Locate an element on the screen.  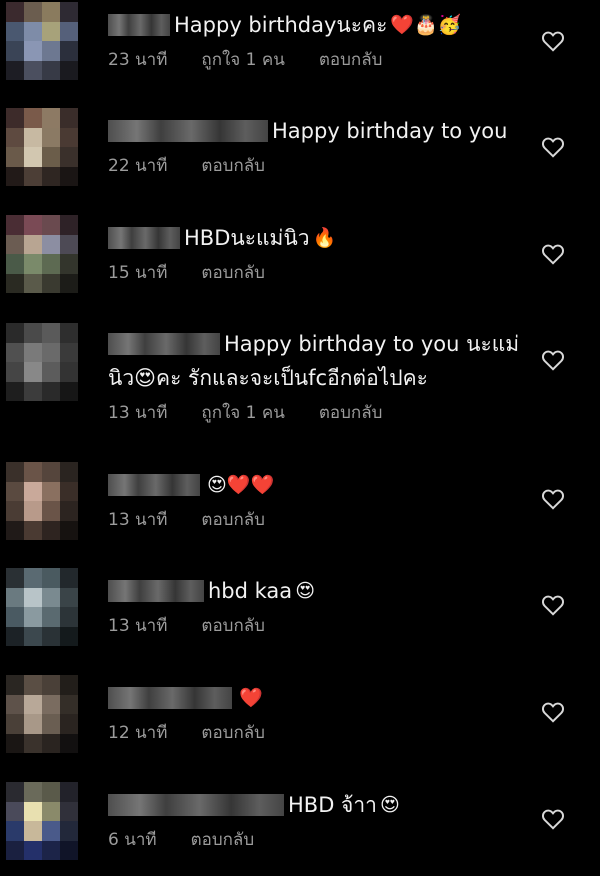
comment-text: HBDนะแม่นิว is located at coordinates (247, 238).